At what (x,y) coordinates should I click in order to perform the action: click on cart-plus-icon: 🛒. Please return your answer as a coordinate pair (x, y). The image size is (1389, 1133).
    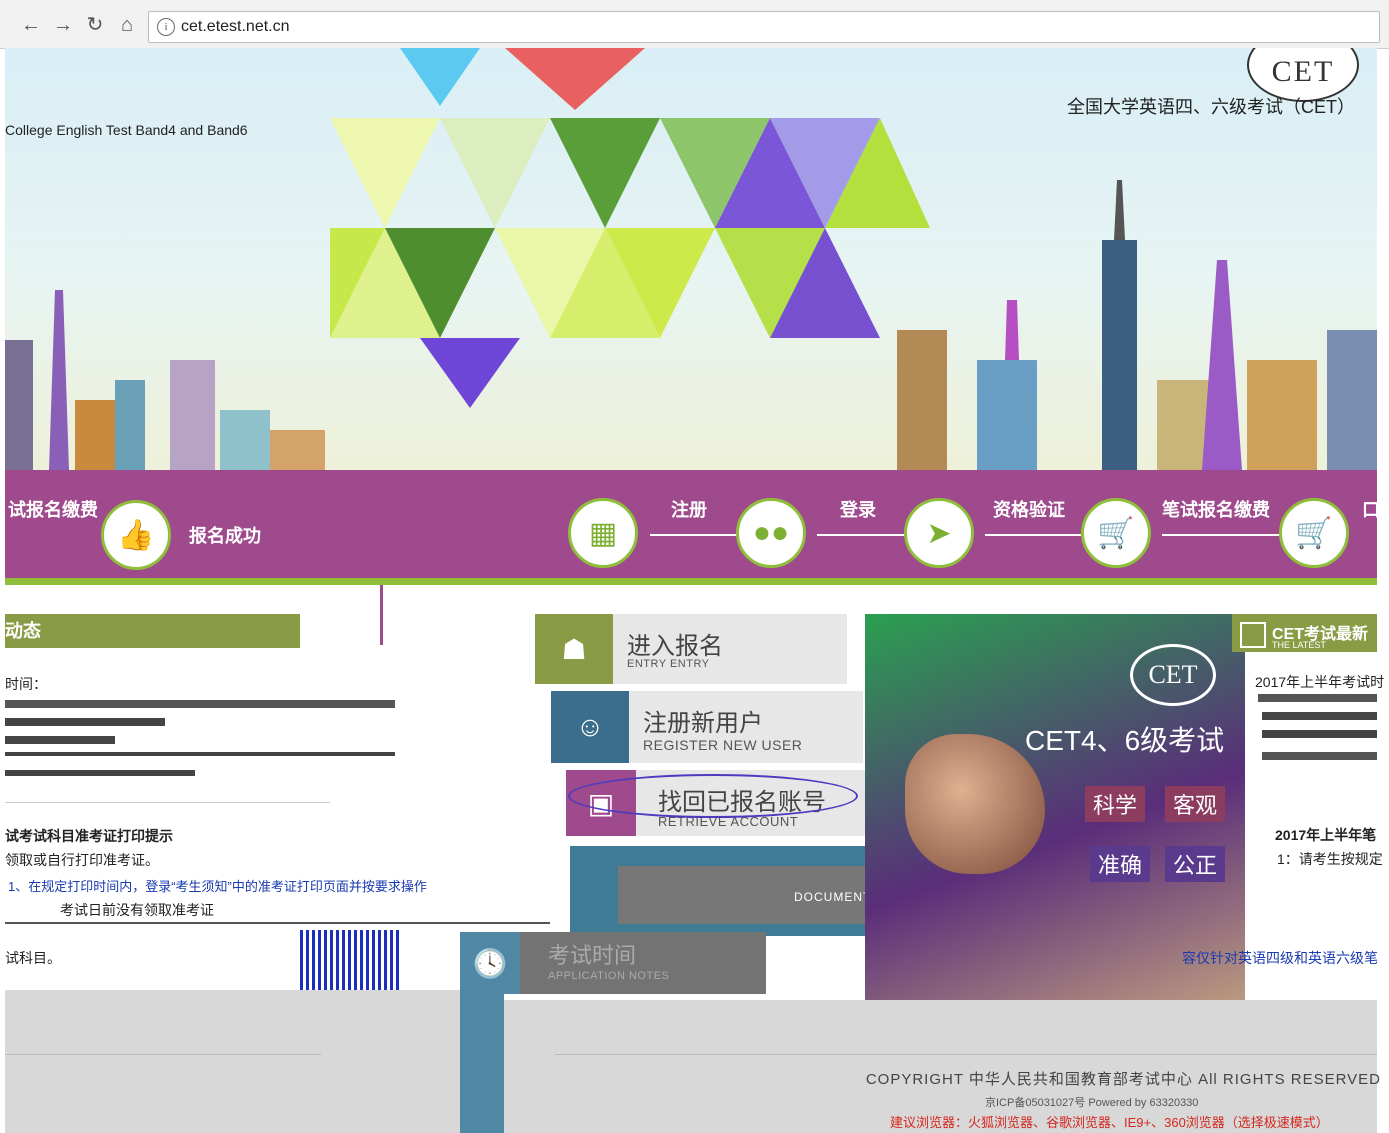
    Looking at the image, I should click on (1314, 533).